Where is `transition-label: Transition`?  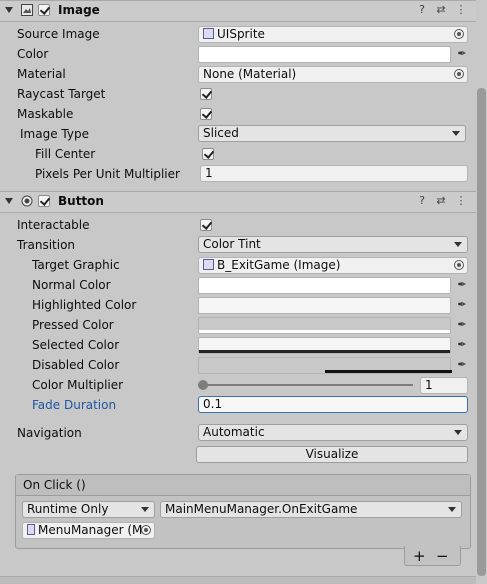 transition-label: Transition is located at coordinates (46, 245).